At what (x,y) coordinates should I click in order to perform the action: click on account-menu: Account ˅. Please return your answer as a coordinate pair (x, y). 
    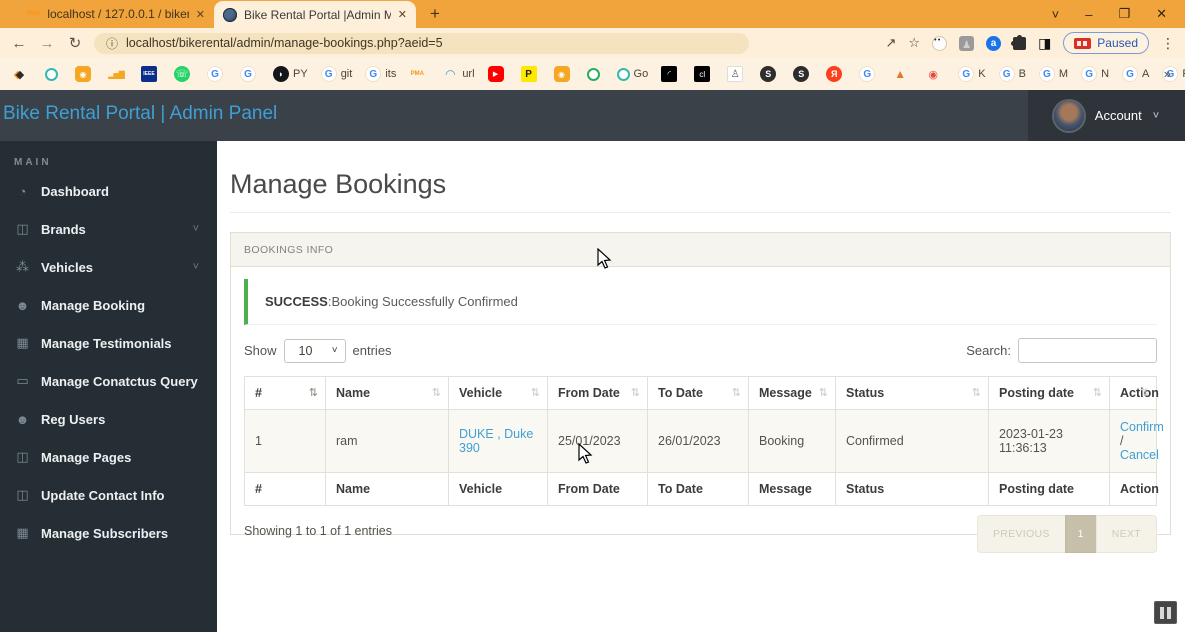
    Looking at the image, I should click on (1106, 115).